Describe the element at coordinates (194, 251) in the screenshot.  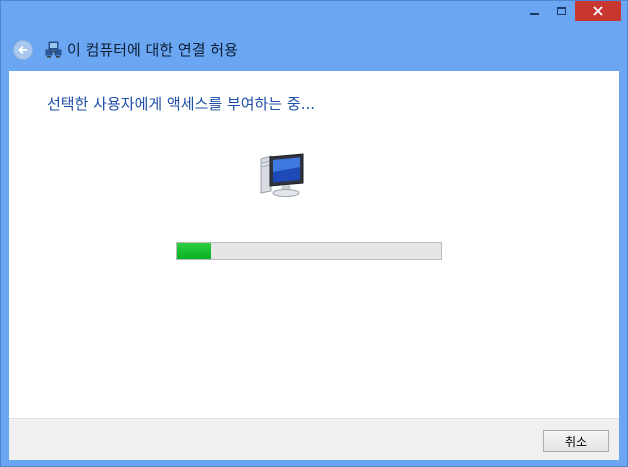
I see `progress-fill` at that location.